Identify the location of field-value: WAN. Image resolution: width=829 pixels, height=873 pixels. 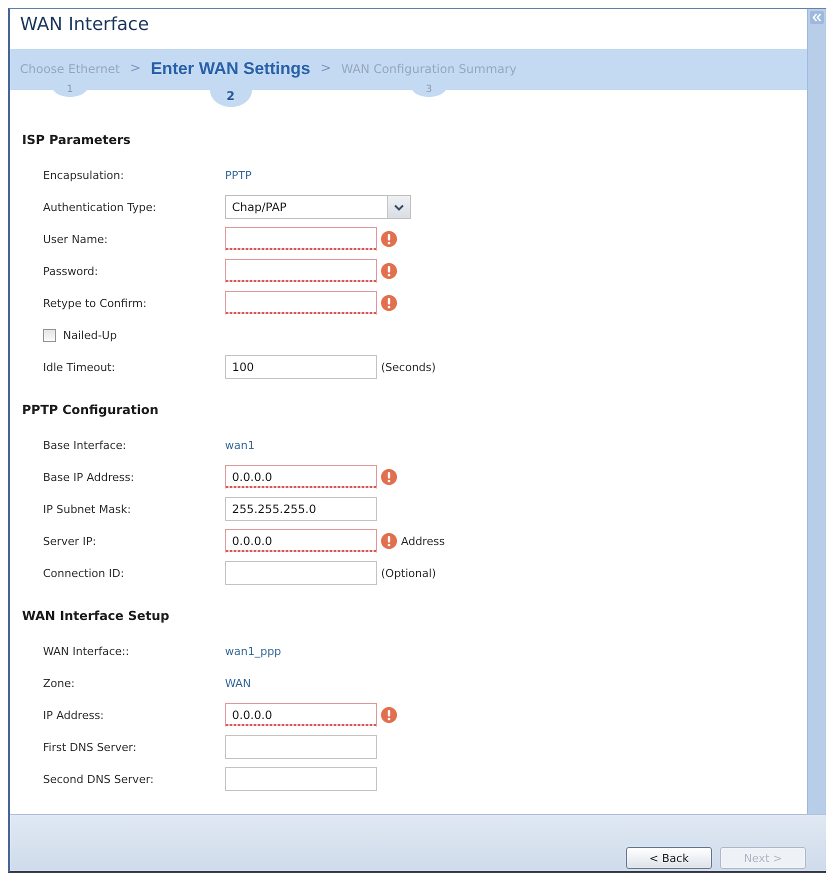
(238, 683).